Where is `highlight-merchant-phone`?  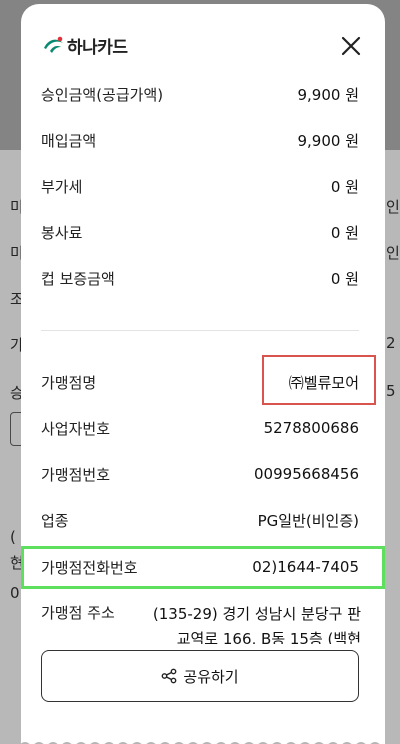 highlight-merchant-phone is located at coordinates (203, 567).